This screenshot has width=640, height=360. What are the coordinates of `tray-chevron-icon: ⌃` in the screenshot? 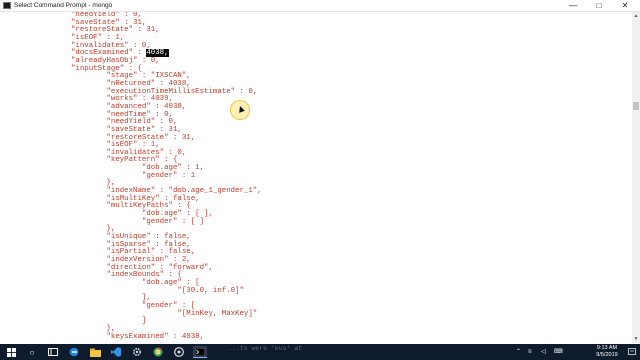 It's located at (518, 352).